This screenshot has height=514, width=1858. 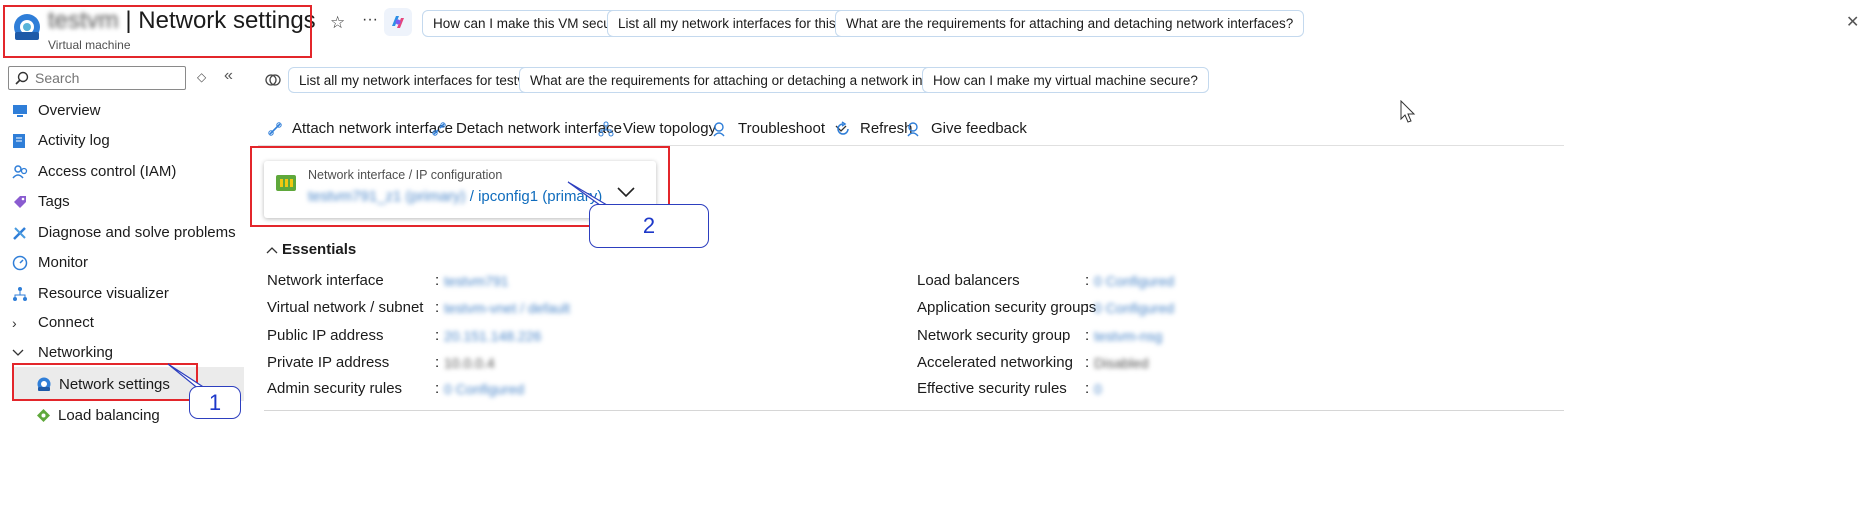 I want to click on sidebar-item-label: Networking, so click(x=76, y=352).